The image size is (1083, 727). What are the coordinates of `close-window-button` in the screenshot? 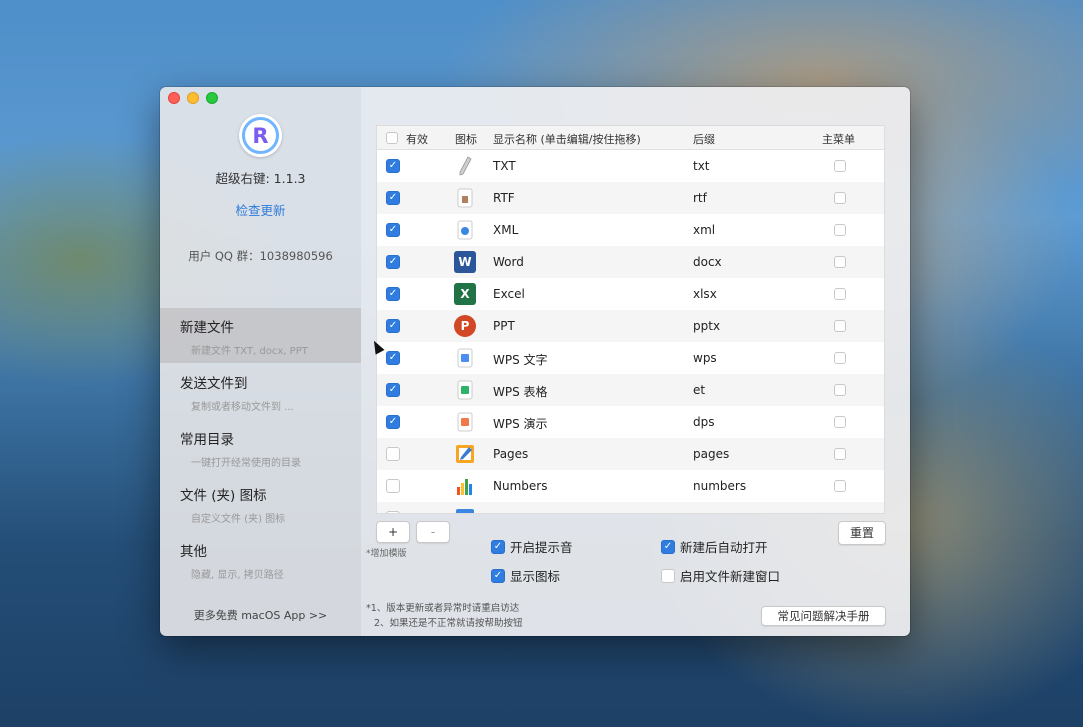 It's located at (174, 98).